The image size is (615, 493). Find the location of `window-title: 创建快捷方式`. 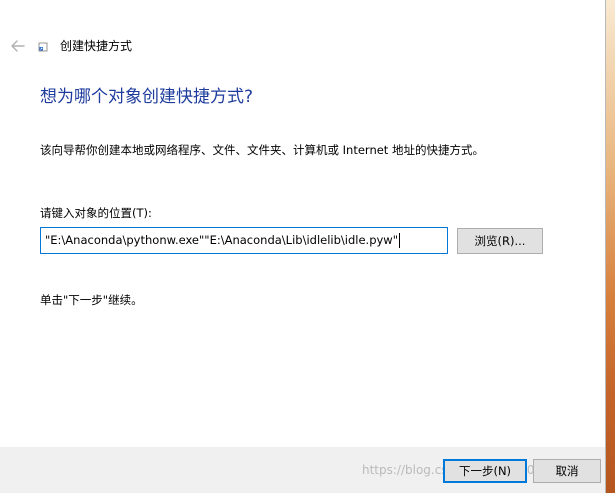

window-title: 创建快捷方式 is located at coordinates (96, 46).